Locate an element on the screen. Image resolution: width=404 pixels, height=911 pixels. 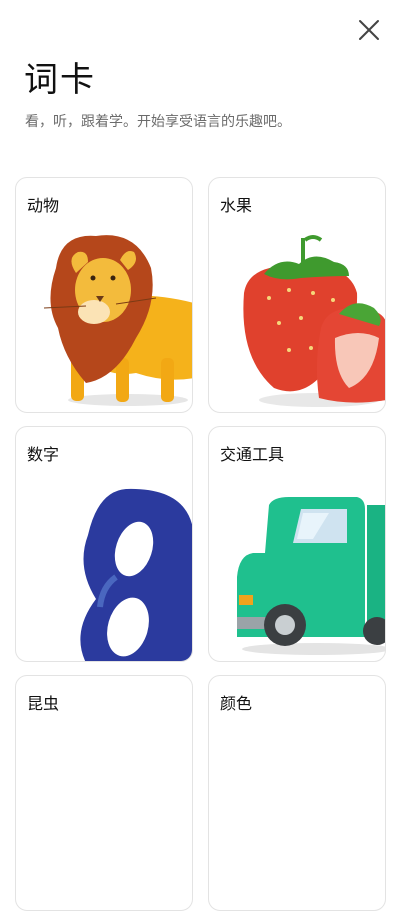
card-fruits: 水果 is located at coordinates (297, 295).